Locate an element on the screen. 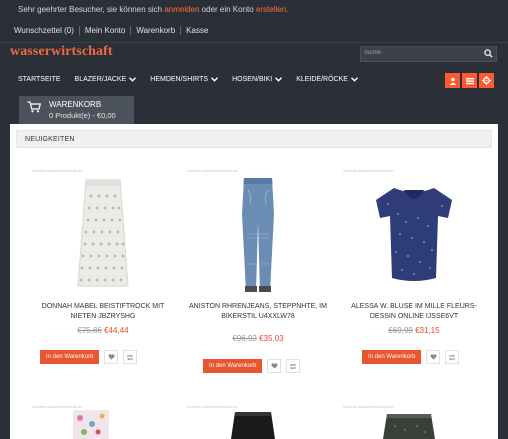 The width and height of the screenshot is (508, 439). sale-price: €31,15 is located at coordinates (427, 330).